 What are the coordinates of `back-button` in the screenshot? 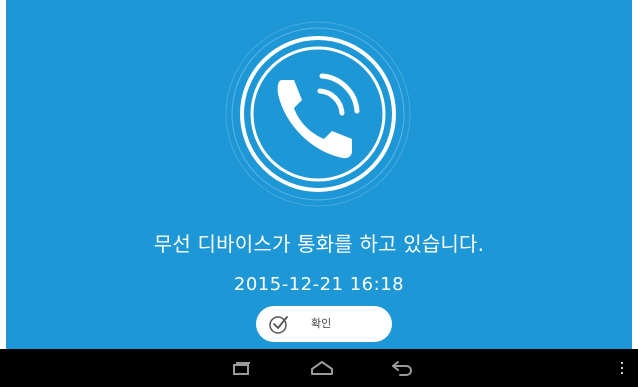 It's located at (402, 368).